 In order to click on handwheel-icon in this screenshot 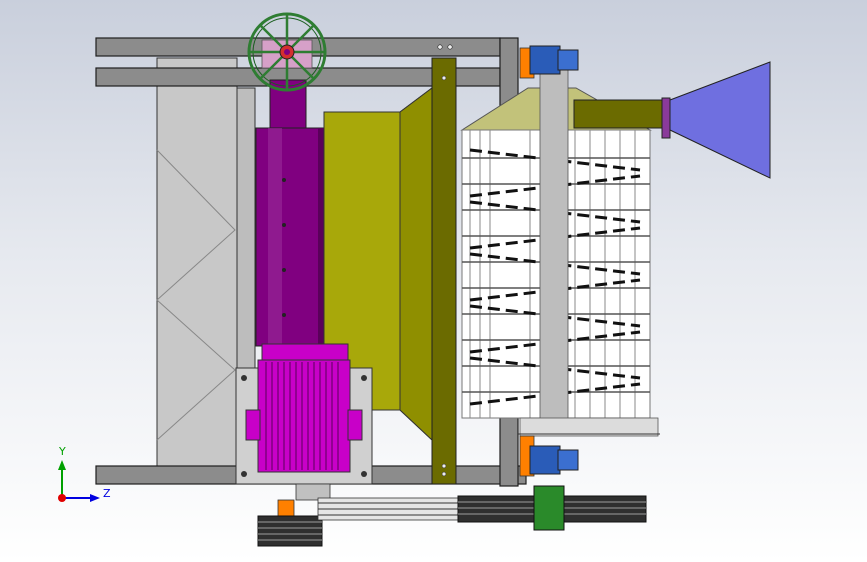, I will do `click(287, 52)`.